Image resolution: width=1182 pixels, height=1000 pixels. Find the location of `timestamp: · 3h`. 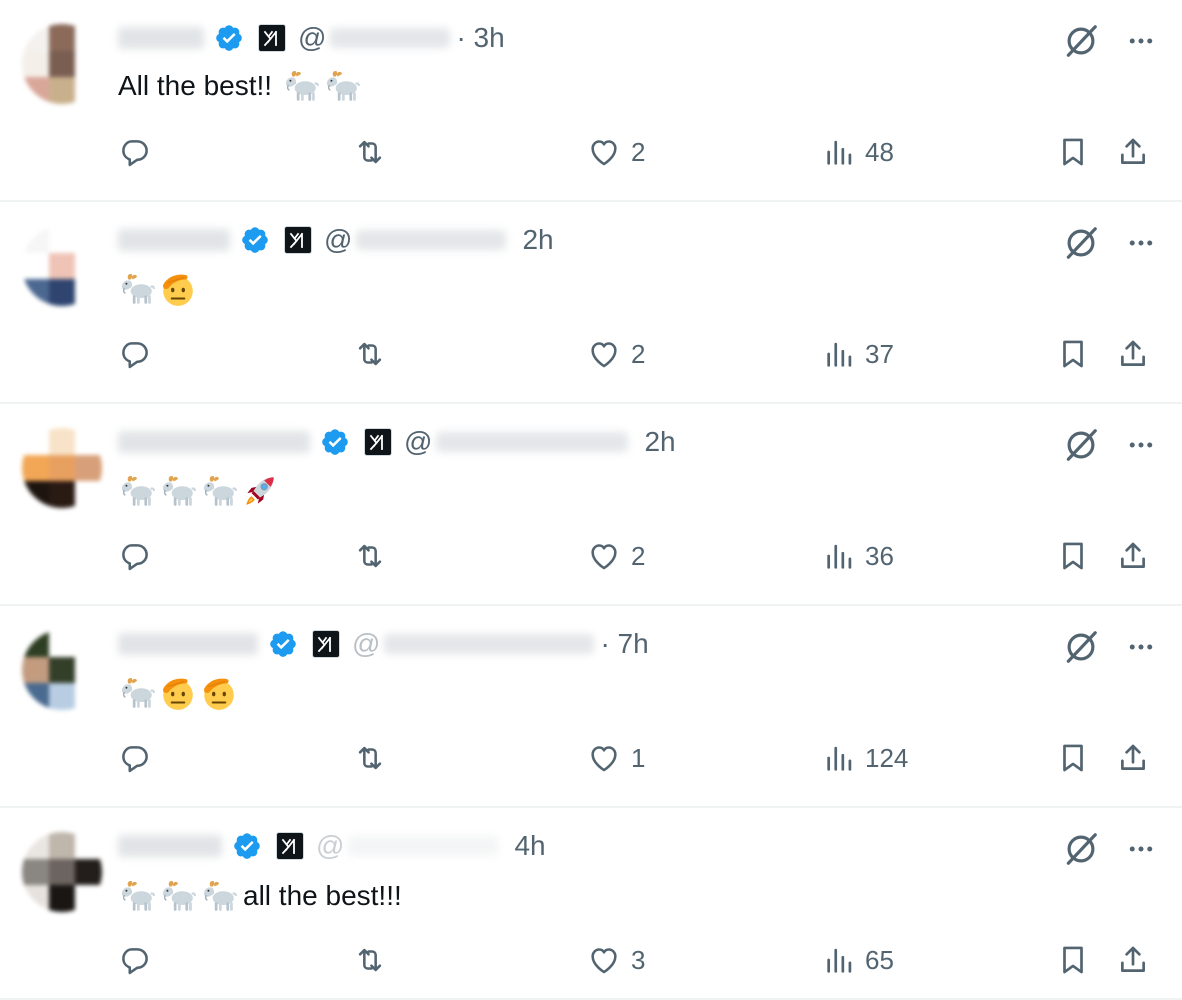

timestamp: · 3h is located at coordinates (480, 38).